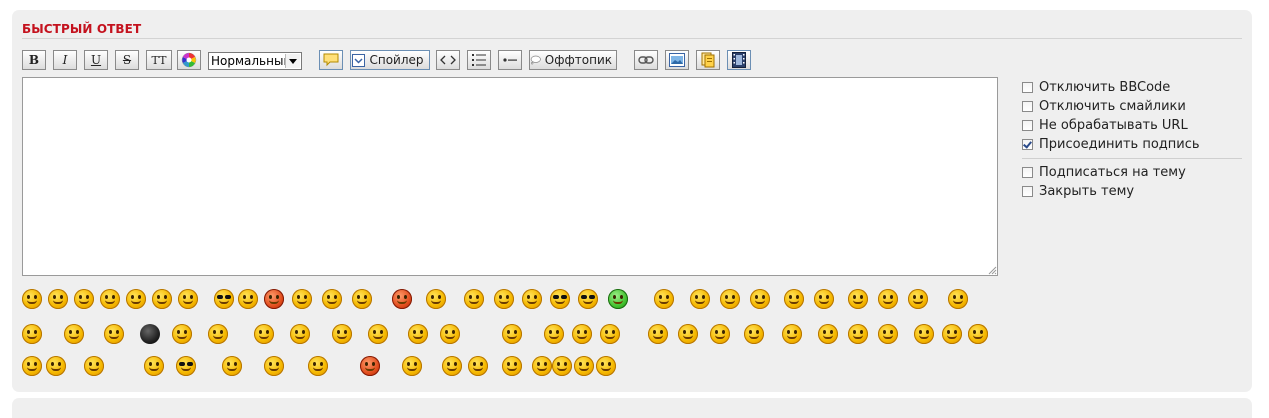 The height and width of the screenshot is (418, 1269). Describe the element at coordinates (159, 60) in the screenshot. I see `typewriter-button: TT` at that location.